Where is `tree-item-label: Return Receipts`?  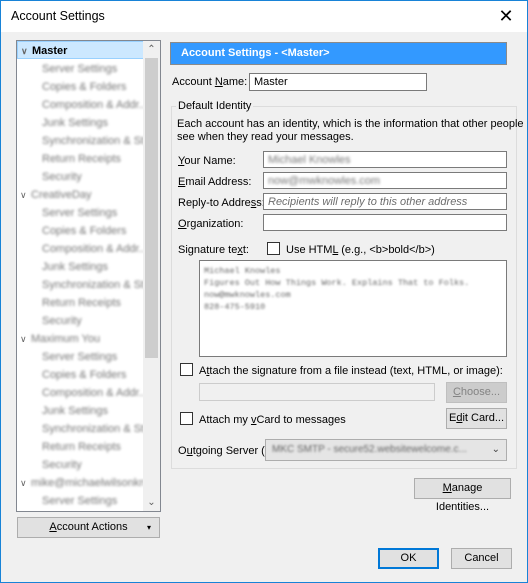 tree-item-label: Return Receipts is located at coordinates (81, 159).